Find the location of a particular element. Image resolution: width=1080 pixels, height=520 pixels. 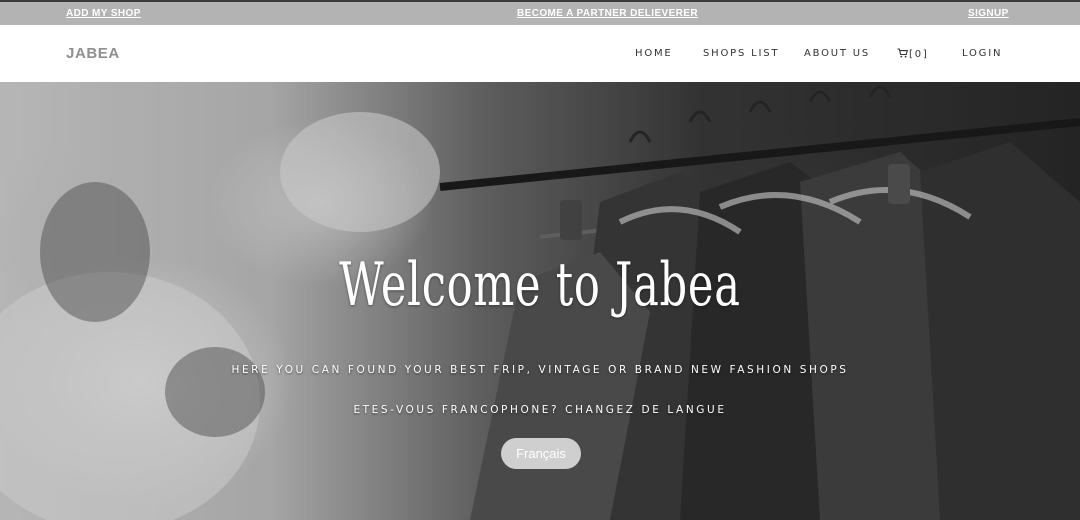

cart-count: [0] is located at coordinates (919, 54).